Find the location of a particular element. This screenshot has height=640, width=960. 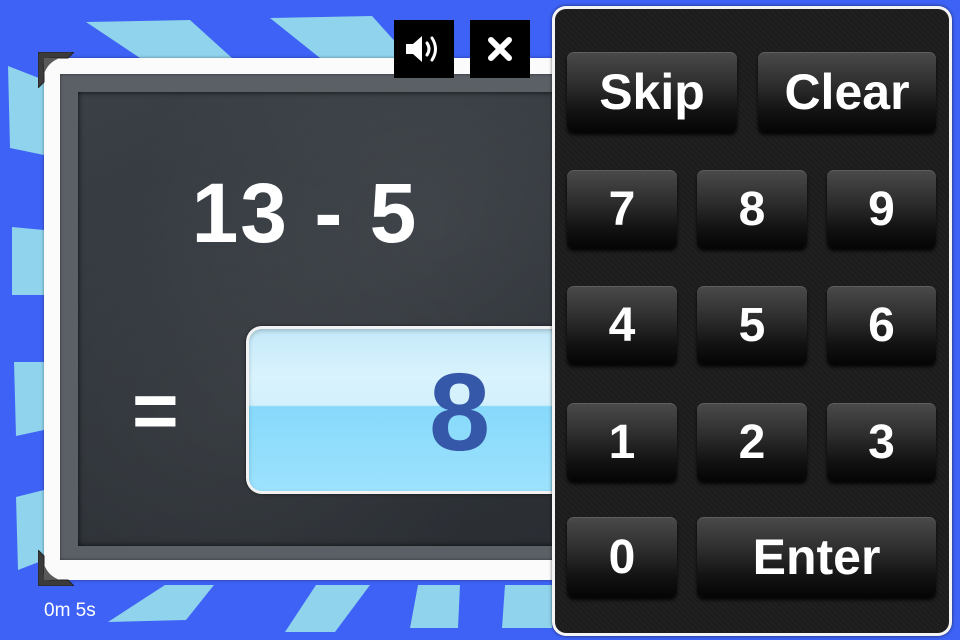

key-9: 9 is located at coordinates (881, 209).